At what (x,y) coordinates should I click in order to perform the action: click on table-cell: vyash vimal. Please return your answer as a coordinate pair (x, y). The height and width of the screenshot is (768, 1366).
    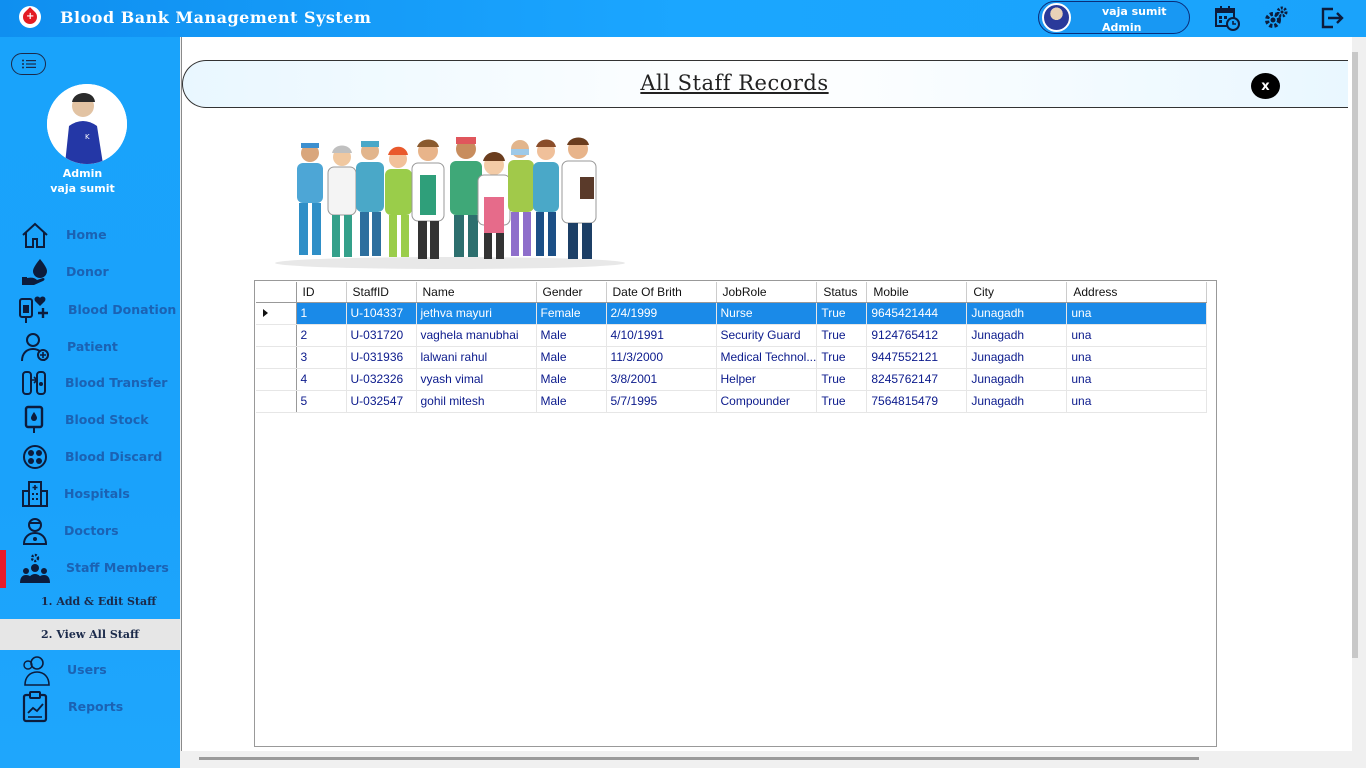
    Looking at the image, I should click on (476, 379).